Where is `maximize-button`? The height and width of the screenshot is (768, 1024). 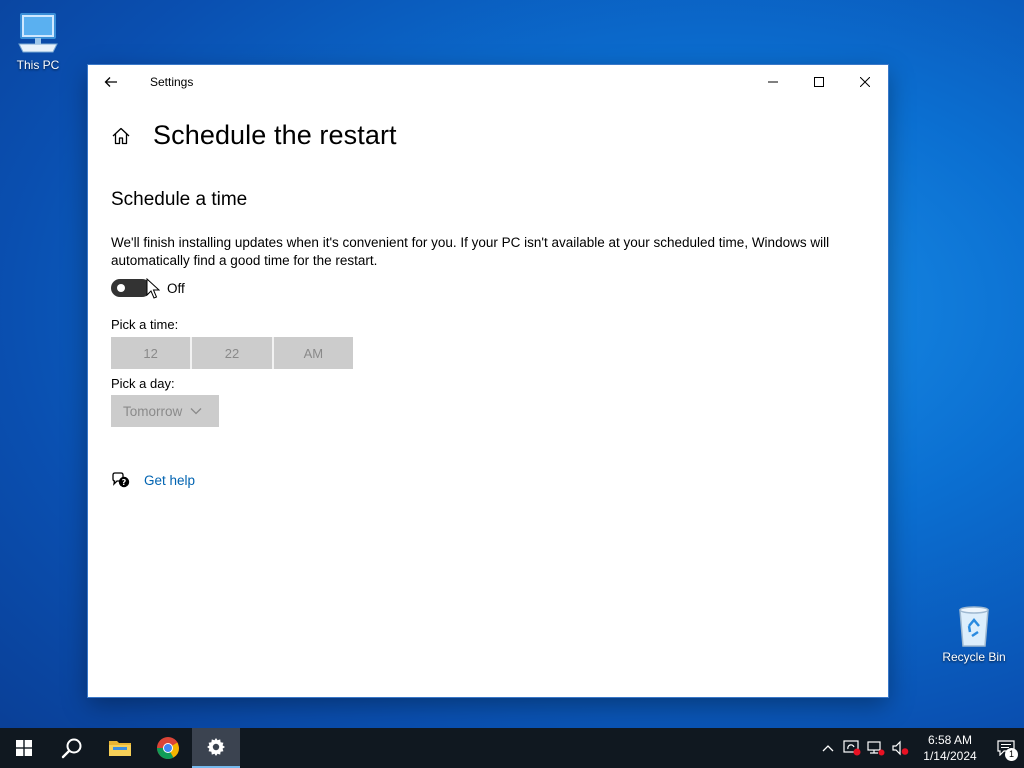 maximize-button is located at coordinates (819, 81).